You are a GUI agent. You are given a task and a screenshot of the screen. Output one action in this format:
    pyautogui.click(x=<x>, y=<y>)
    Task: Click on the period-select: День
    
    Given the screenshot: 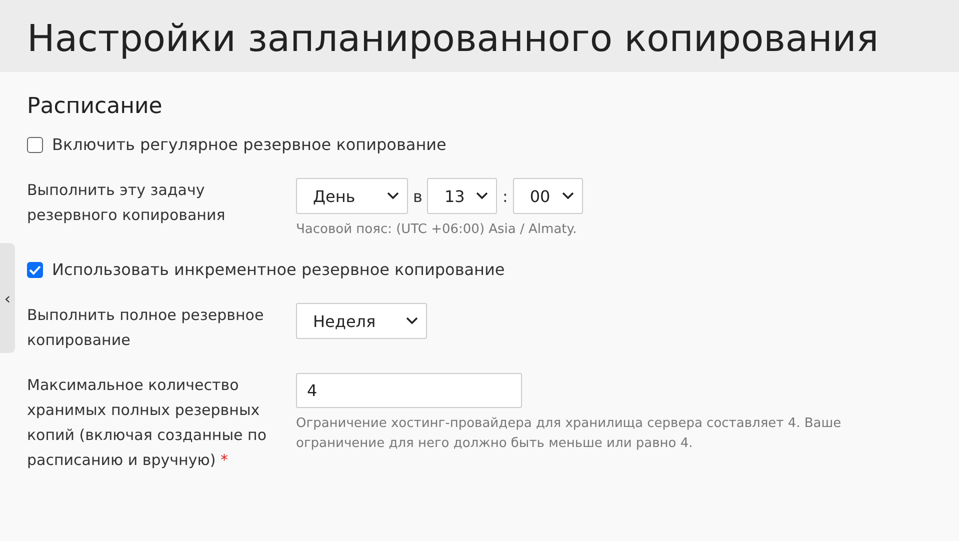 What is the action you would take?
    pyautogui.click(x=352, y=196)
    